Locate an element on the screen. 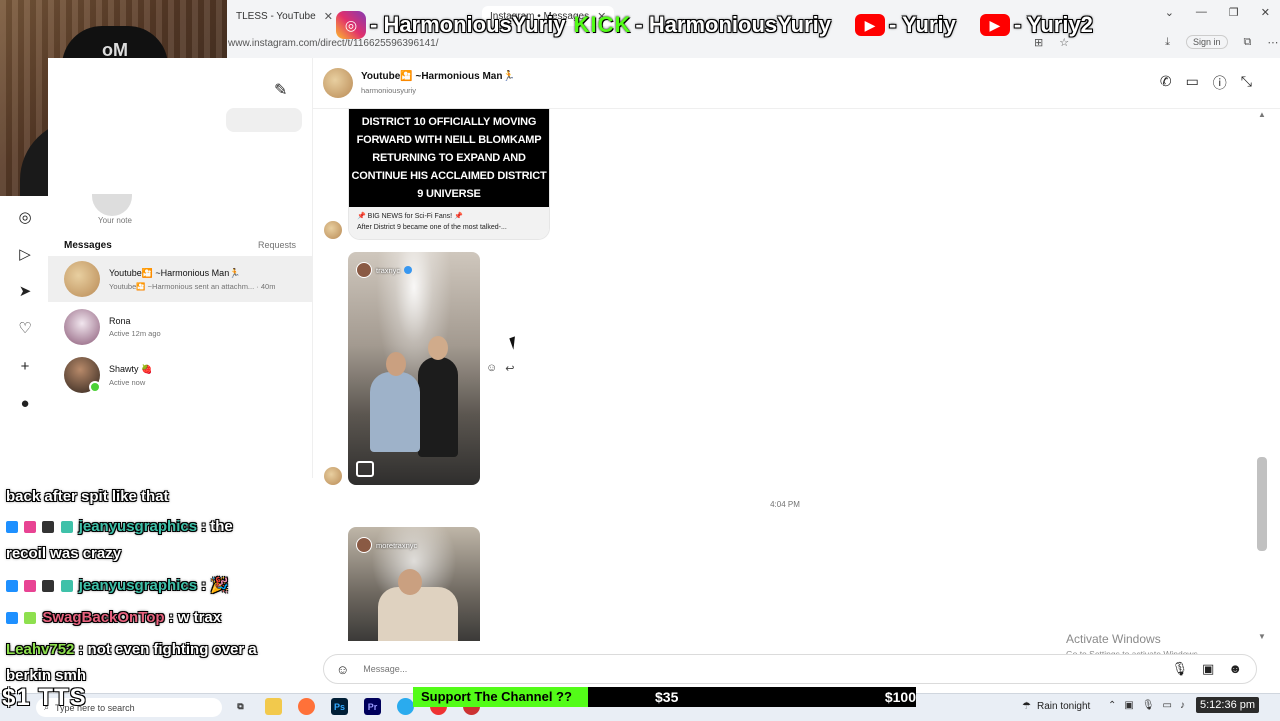 This screenshot has width=1280, height=721. camera-icon: ▣ is located at coordinates (1128, 705).